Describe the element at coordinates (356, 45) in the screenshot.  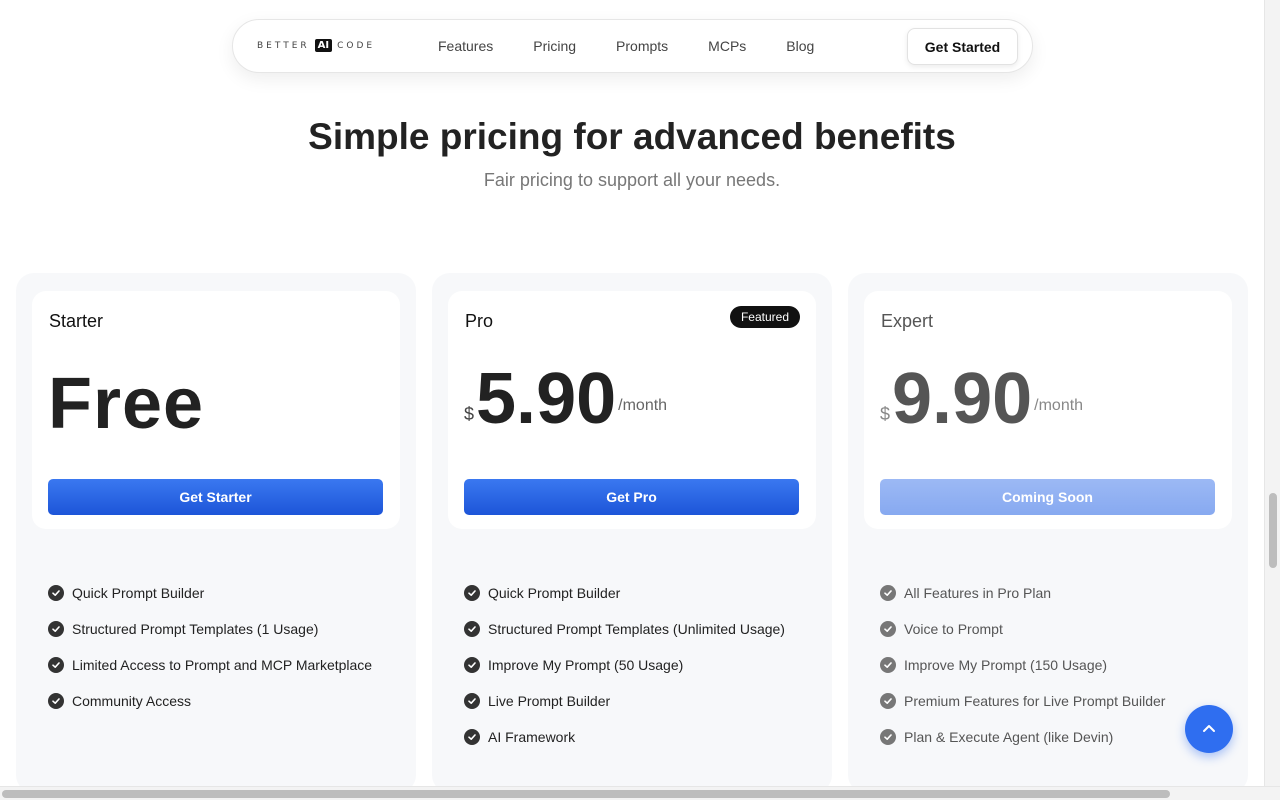
I see `logo-text-right: CODE` at that location.